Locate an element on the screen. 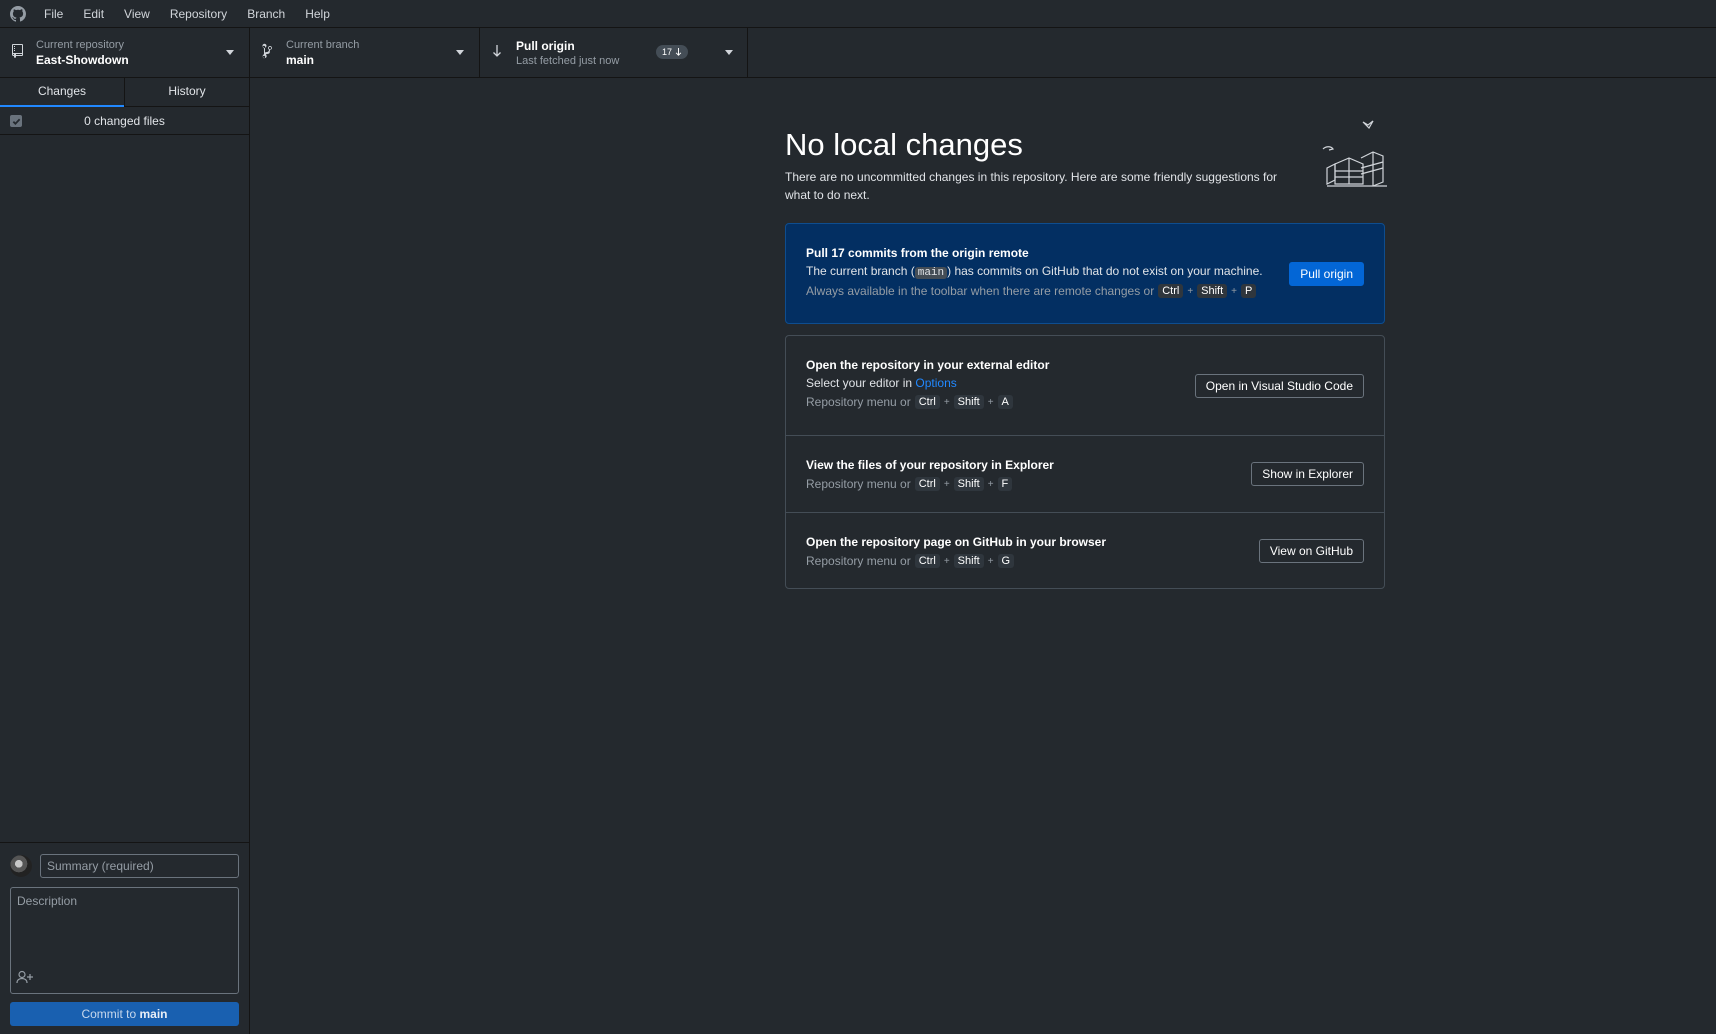 The width and height of the screenshot is (1716, 1034). changed-files-header: 0 changed files is located at coordinates (124, 121).